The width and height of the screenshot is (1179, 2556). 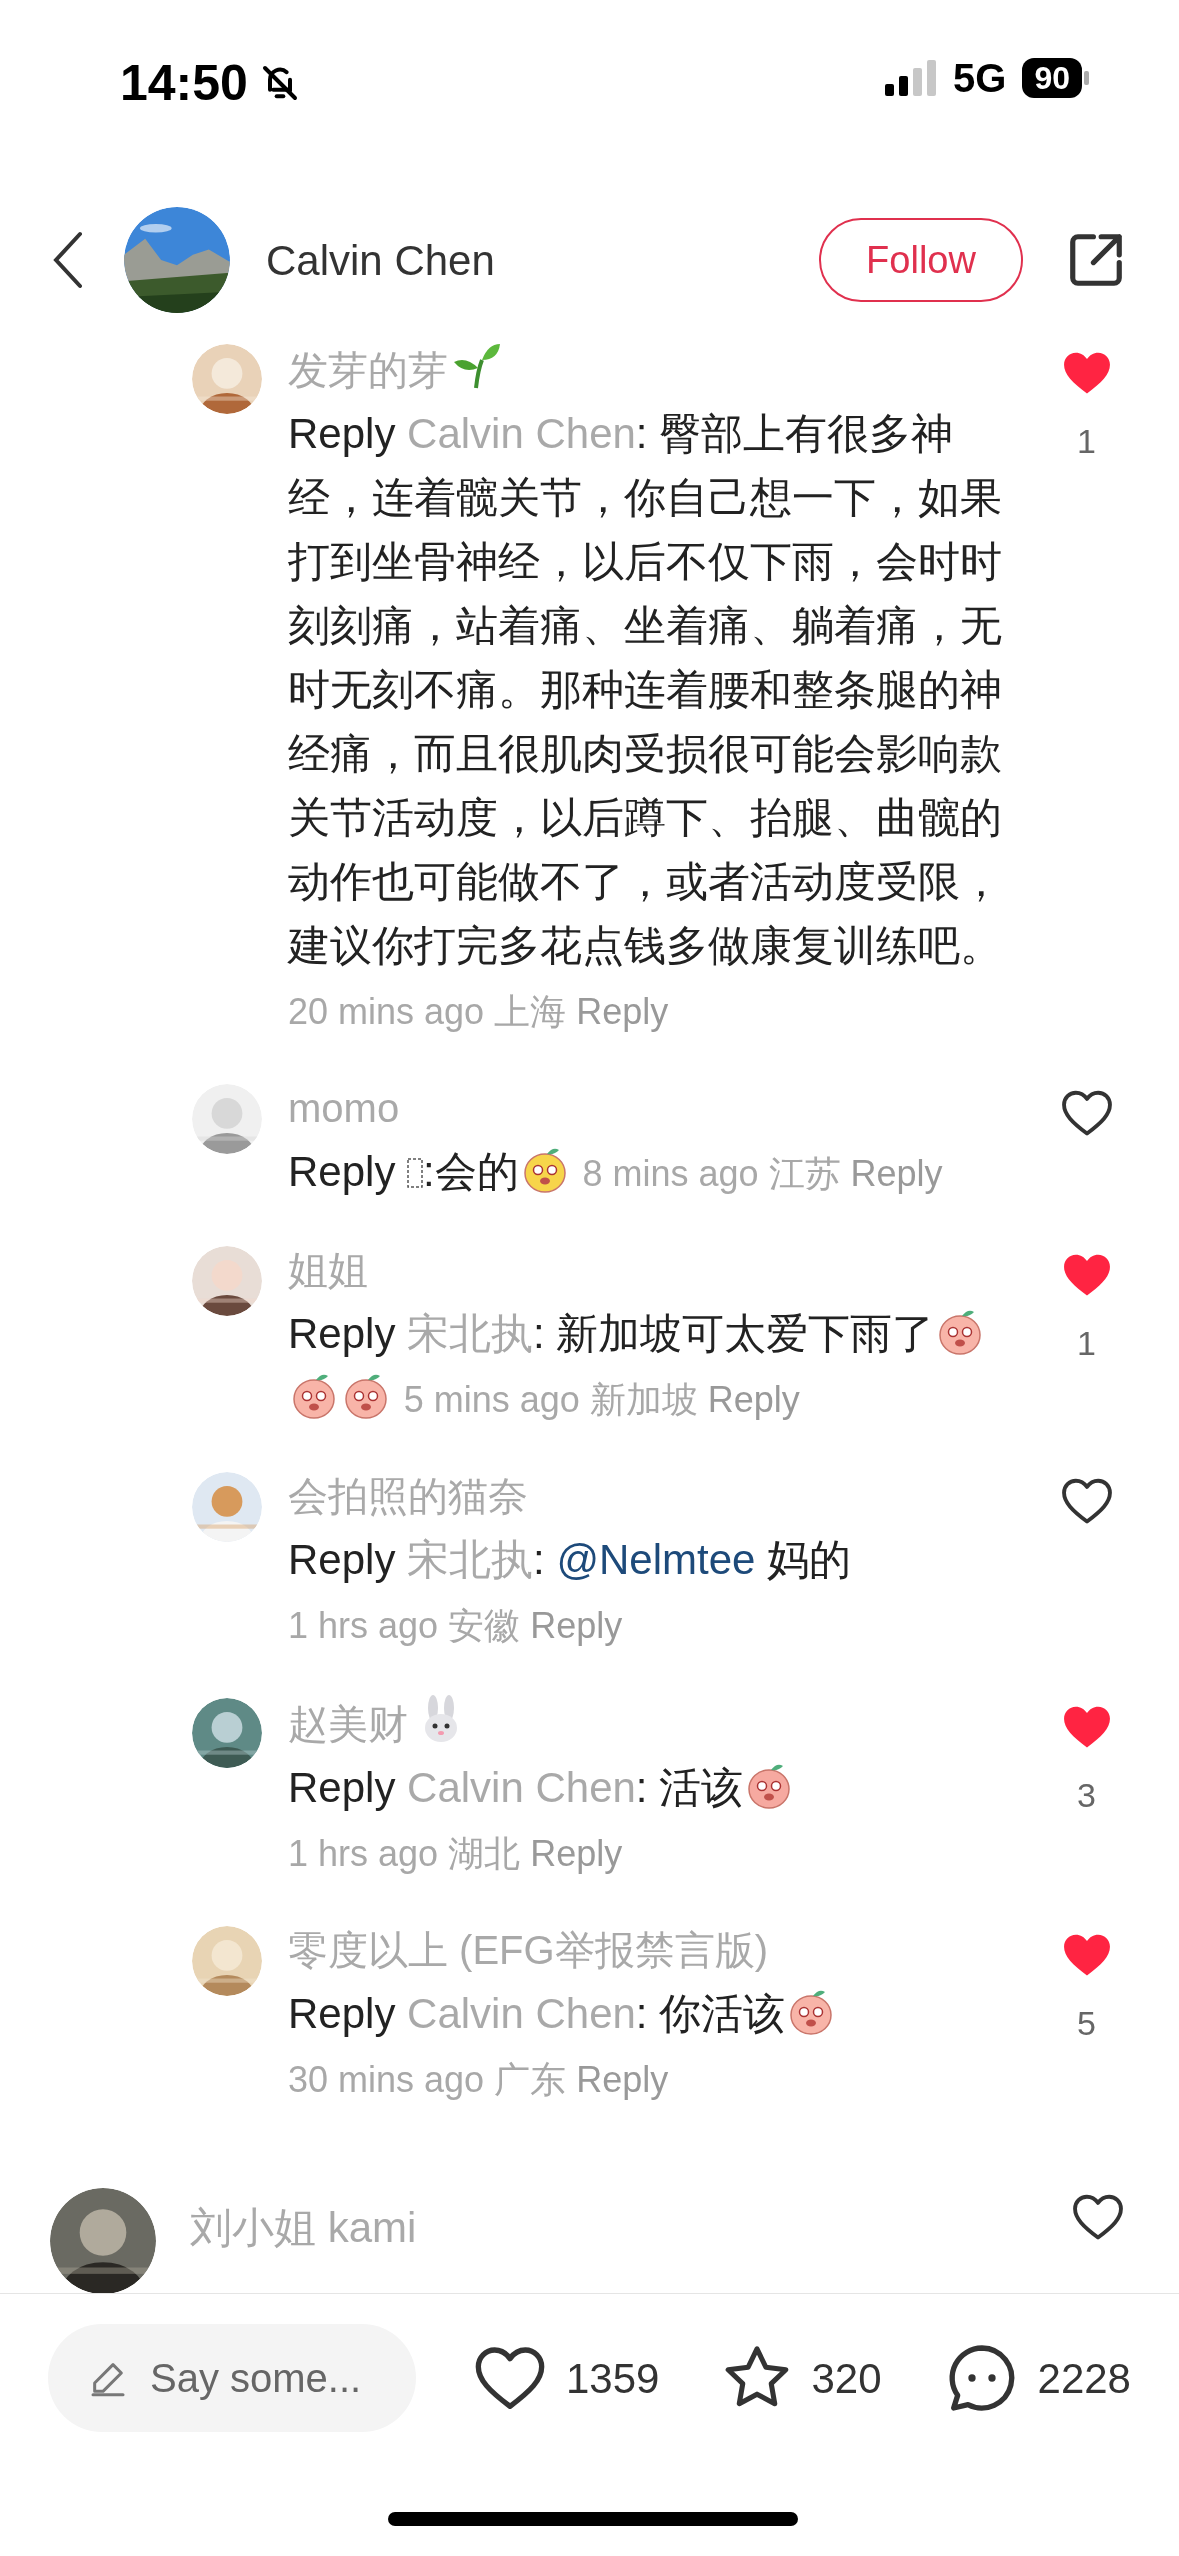 I want to click on comment-text: Reply 宋北执: 新加坡可太爱下雨了 5 mins ago 新加坡 Reply, so click(x=654, y=1367).